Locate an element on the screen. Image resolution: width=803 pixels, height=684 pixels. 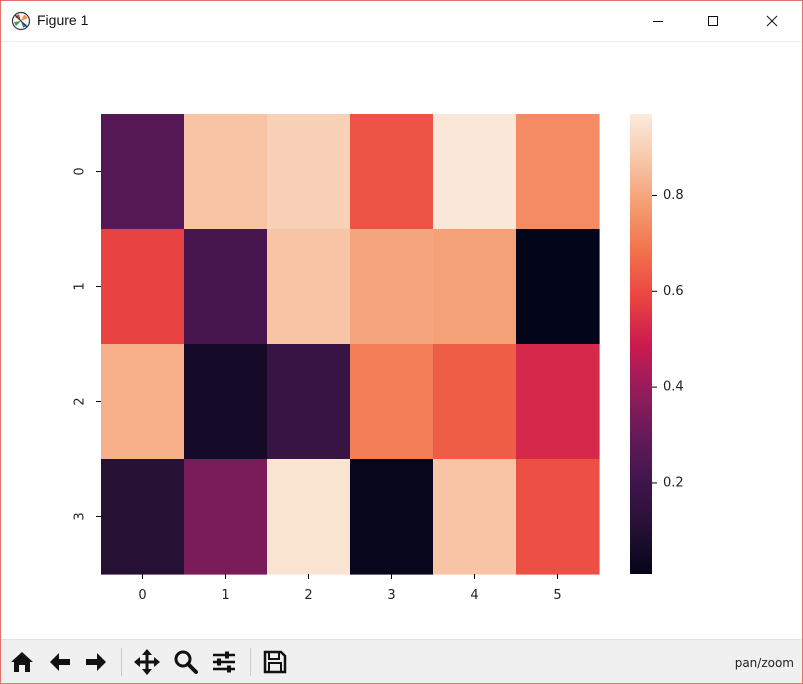
forward-button is located at coordinates (96, 662).